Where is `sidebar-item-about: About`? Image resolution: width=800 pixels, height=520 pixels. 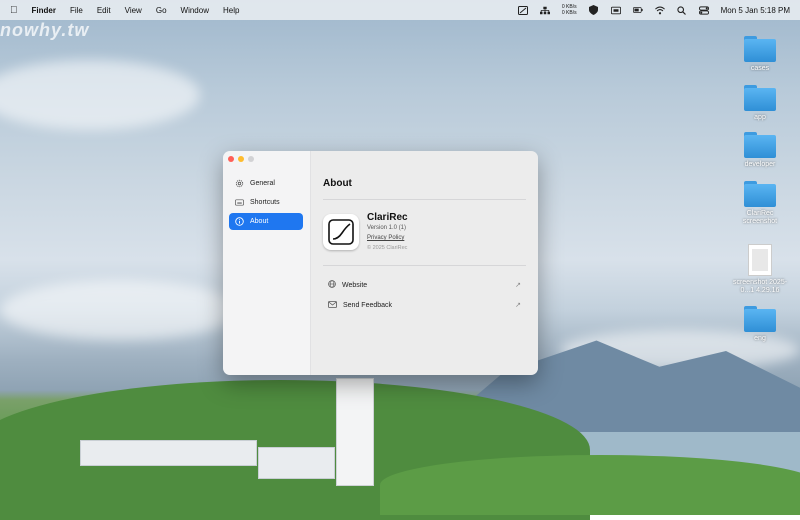
sidebar-item-about: About is located at coordinates (266, 221).